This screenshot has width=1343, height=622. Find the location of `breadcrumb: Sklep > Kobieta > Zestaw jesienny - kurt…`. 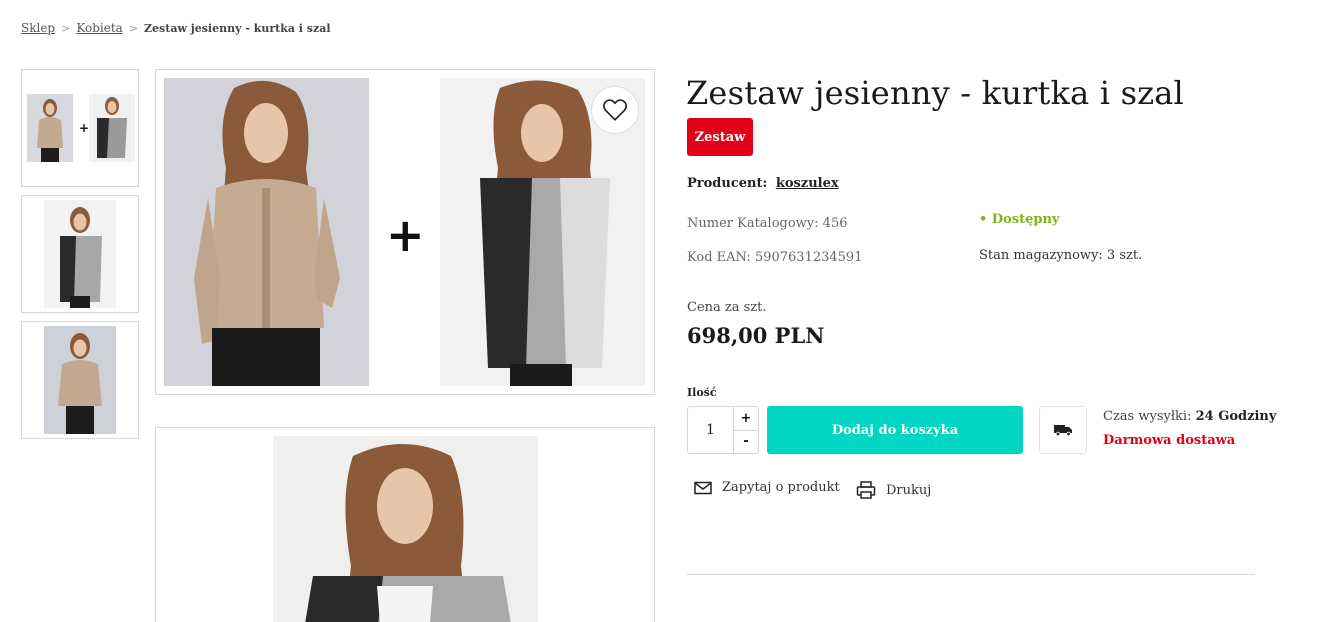

breadcrumb: Sklep > Kobieta > Zestaw jesienny - kurt… is located at coordinates (176, 28).